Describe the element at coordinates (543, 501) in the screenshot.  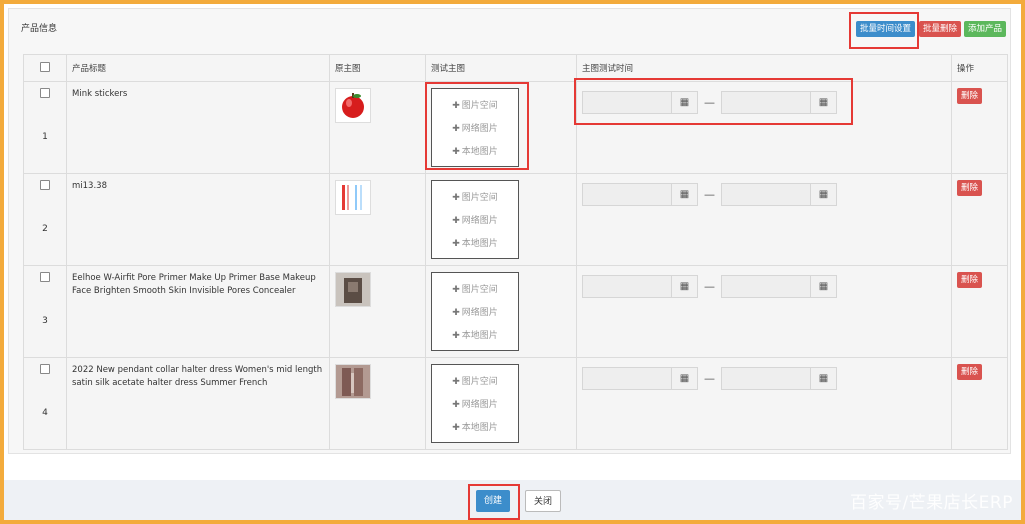
I see `close-button: 关闭` at that location.